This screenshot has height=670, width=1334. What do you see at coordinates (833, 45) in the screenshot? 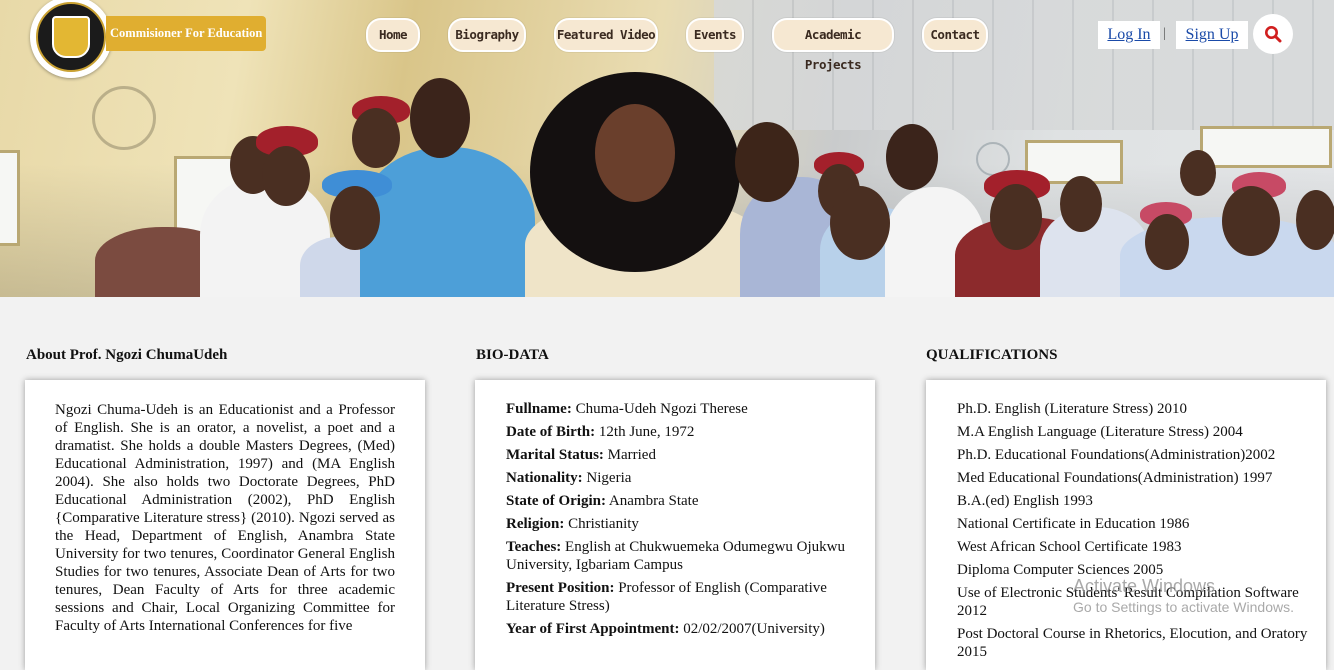
I see `nav-academic-projects: Academic Projects` at bounding box center [833, 45].